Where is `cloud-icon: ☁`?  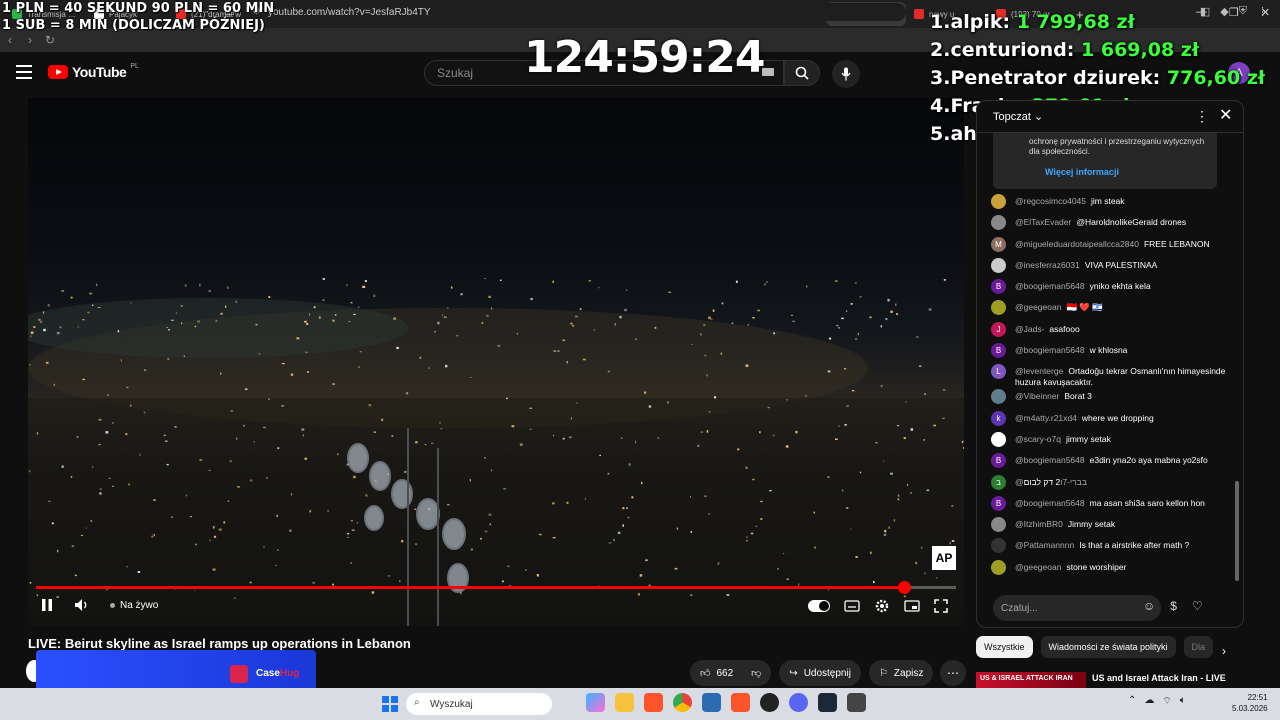 cloud-icon: ☁ is located at coordinates (1149, 701).